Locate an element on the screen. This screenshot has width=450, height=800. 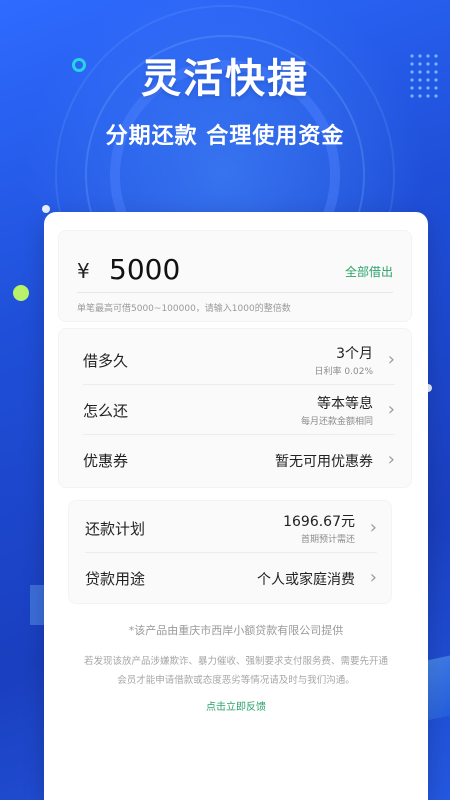
option-subtext: 日利率 0.02% is located at coordinates (343, 372).